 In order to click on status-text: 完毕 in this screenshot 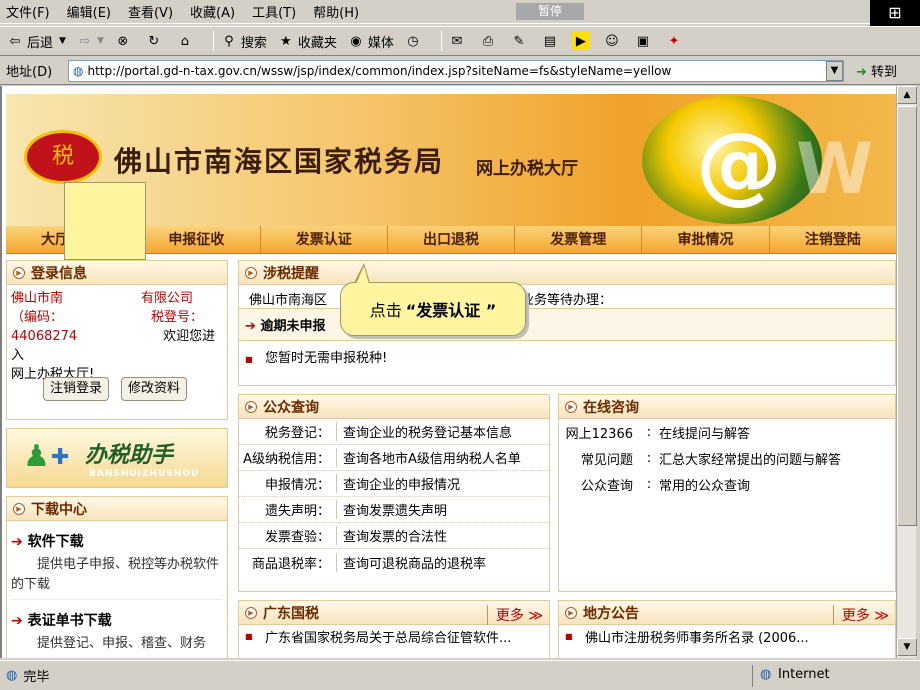, I will do `click(36, 677)`.